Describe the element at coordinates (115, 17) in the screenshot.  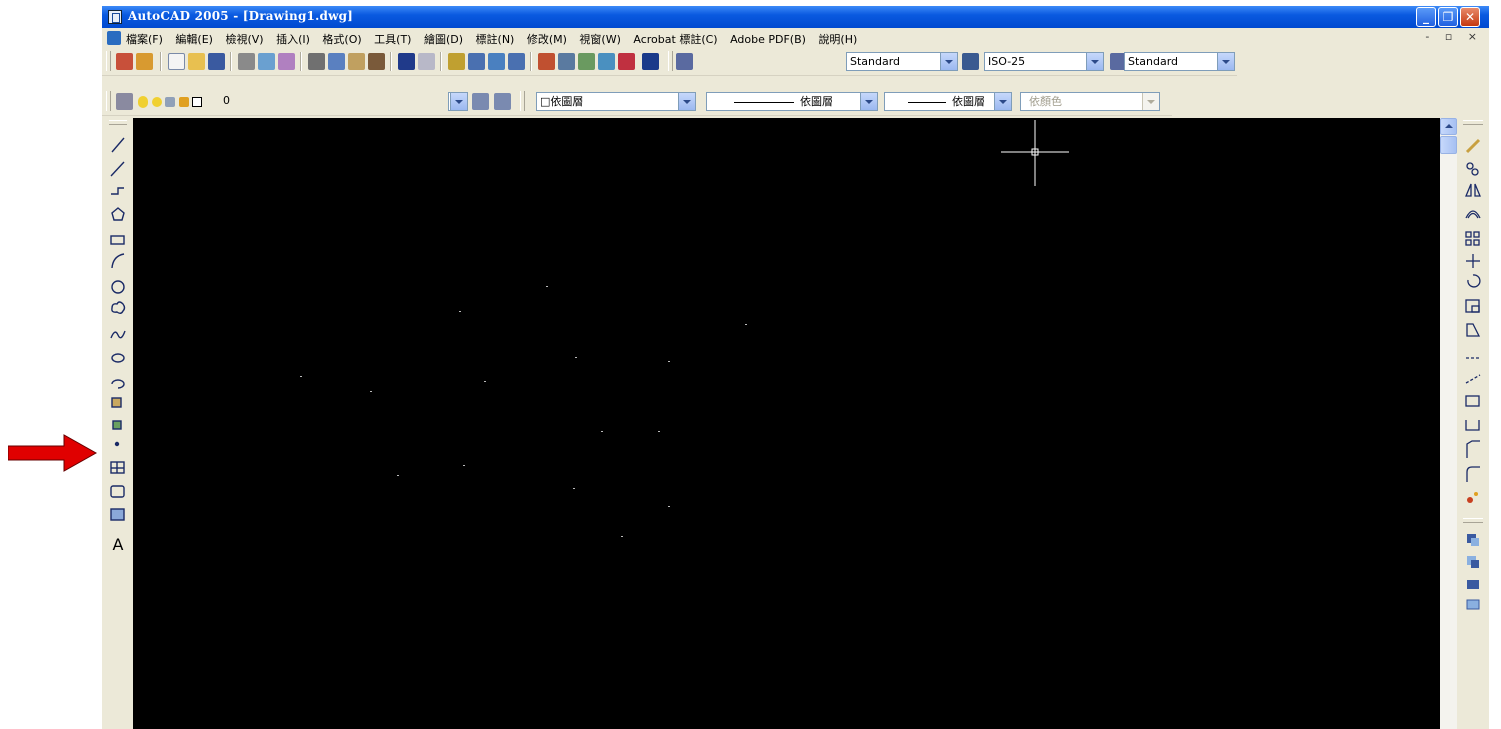
I see `autocad-app-icon` at that location.